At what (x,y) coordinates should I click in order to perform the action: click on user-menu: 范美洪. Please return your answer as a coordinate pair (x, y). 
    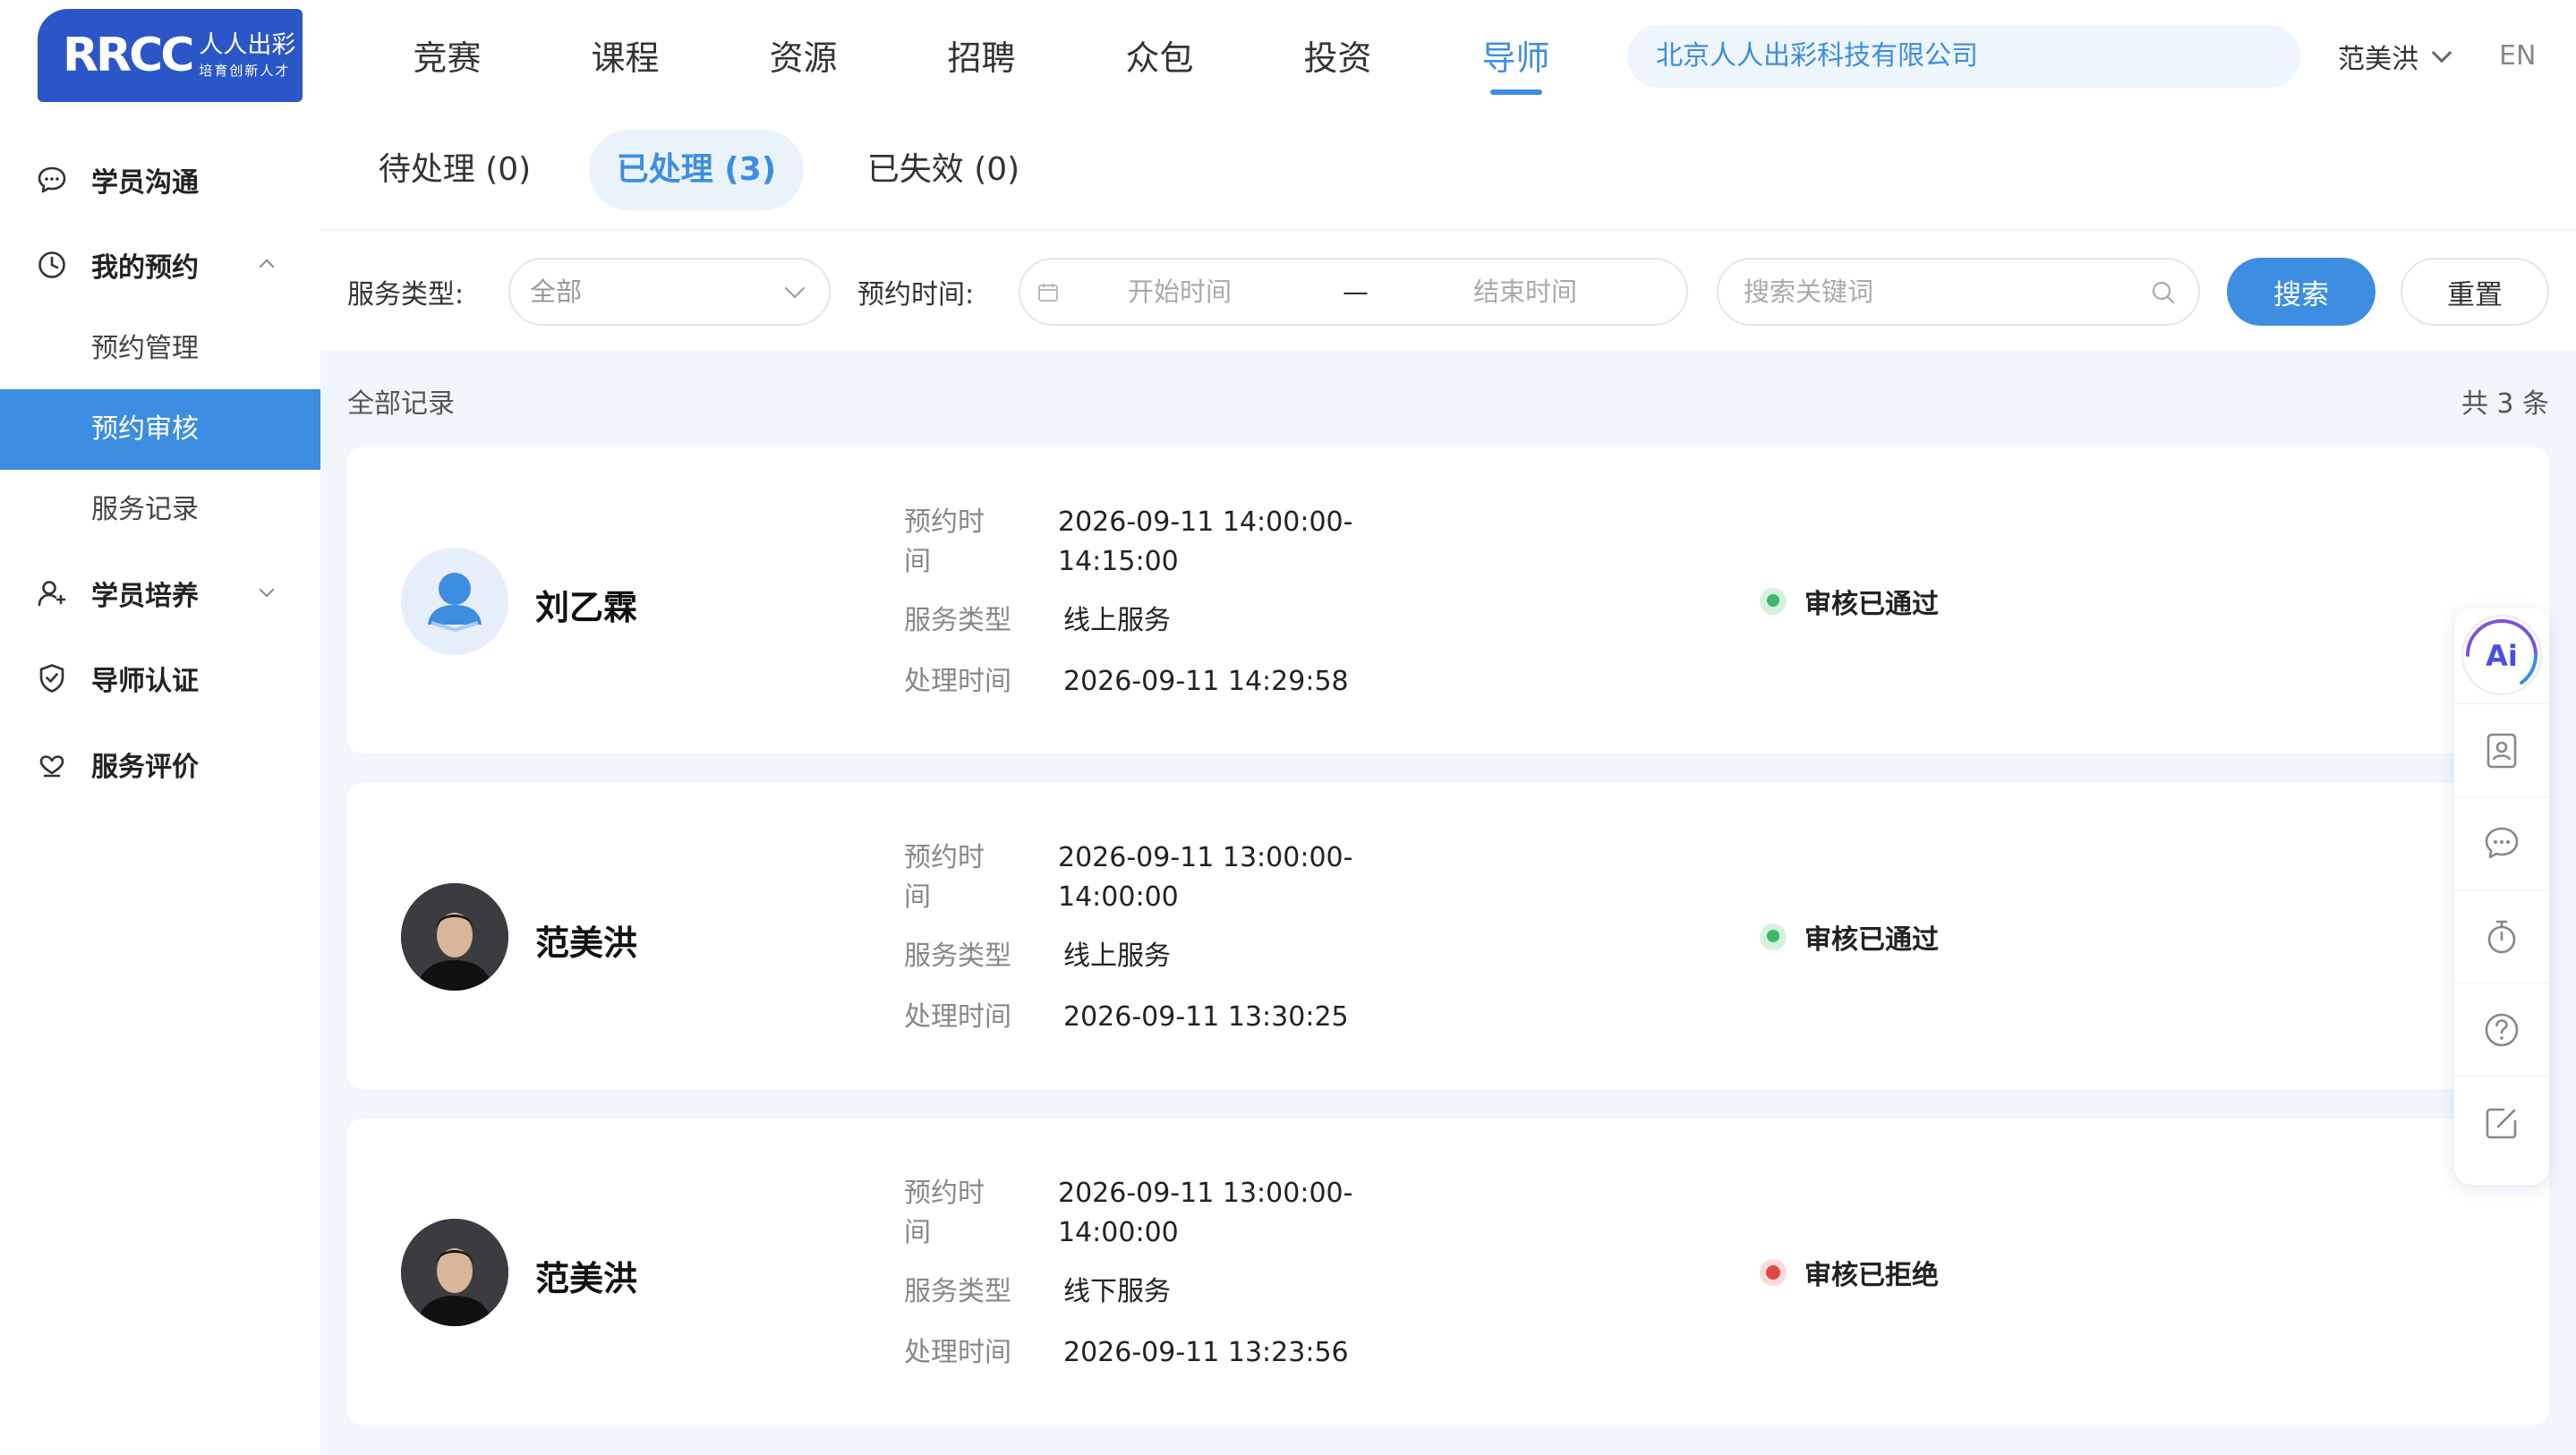
    Looking at the image, I should click on (2395, 56).